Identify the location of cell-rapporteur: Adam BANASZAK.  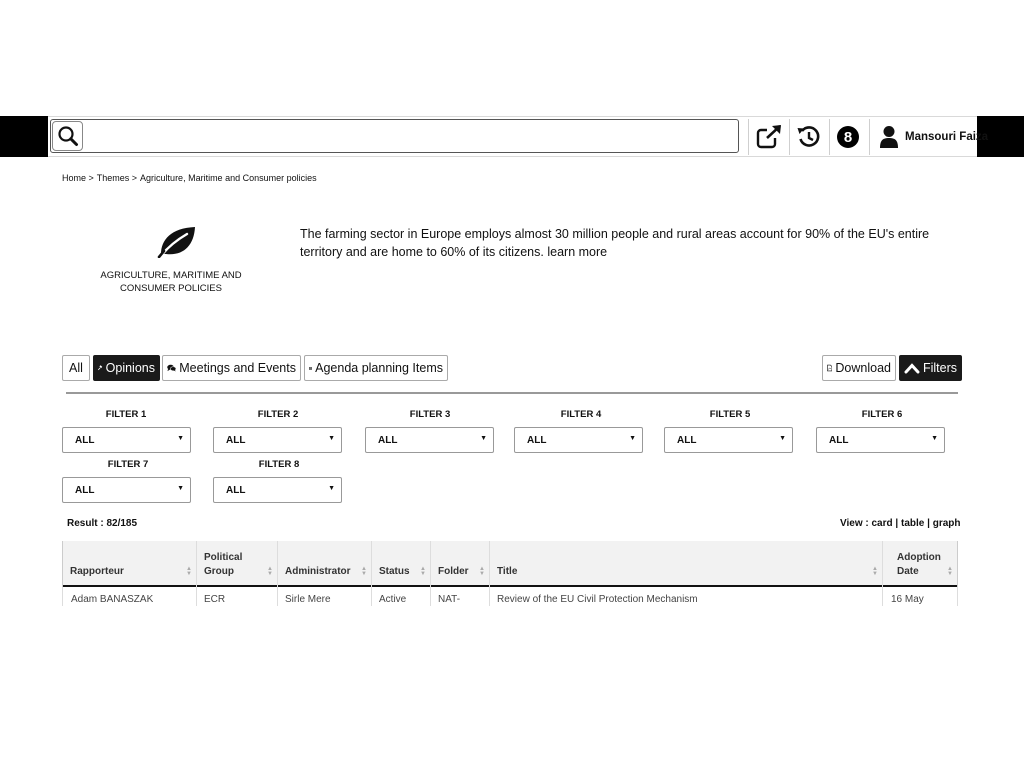
(112, 599).